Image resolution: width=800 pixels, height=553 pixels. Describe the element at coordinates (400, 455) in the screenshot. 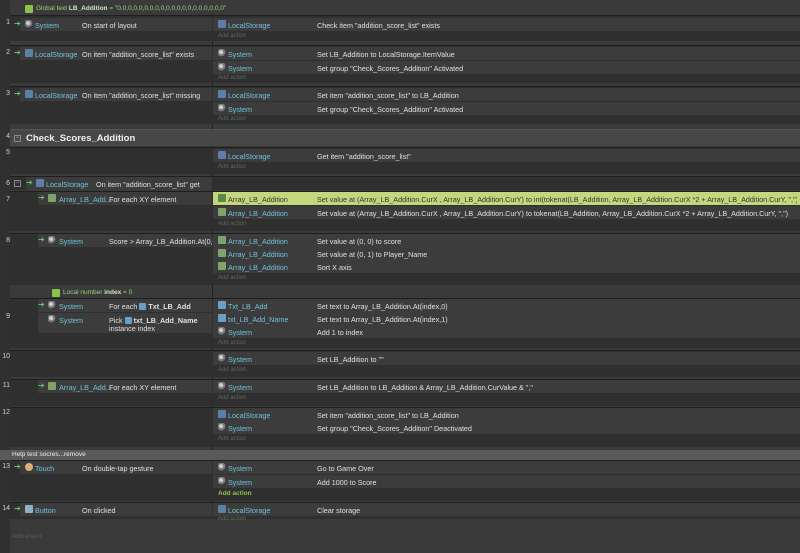

I see `comment-row: Help test socres...remove` at that location.